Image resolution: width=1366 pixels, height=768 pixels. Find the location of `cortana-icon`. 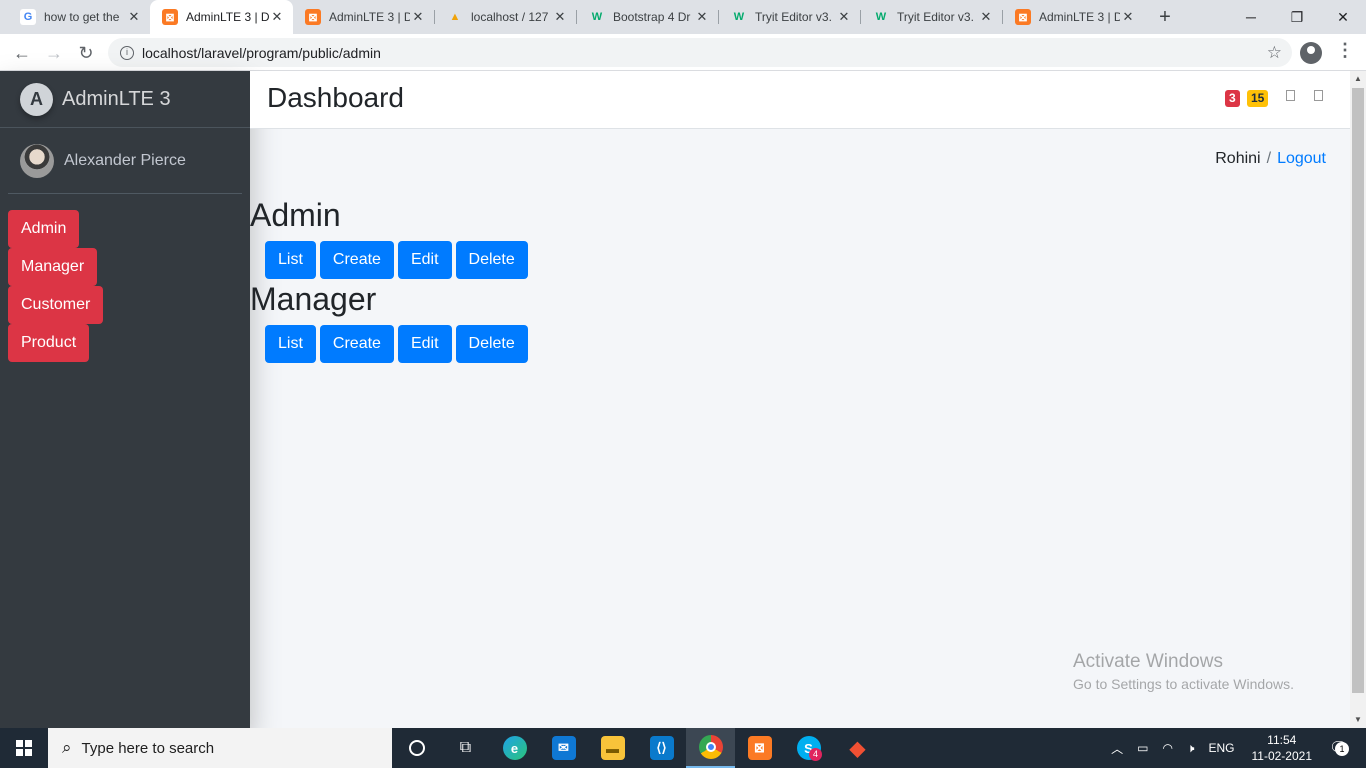

cortana-icon is located at coordinates (416, 748).